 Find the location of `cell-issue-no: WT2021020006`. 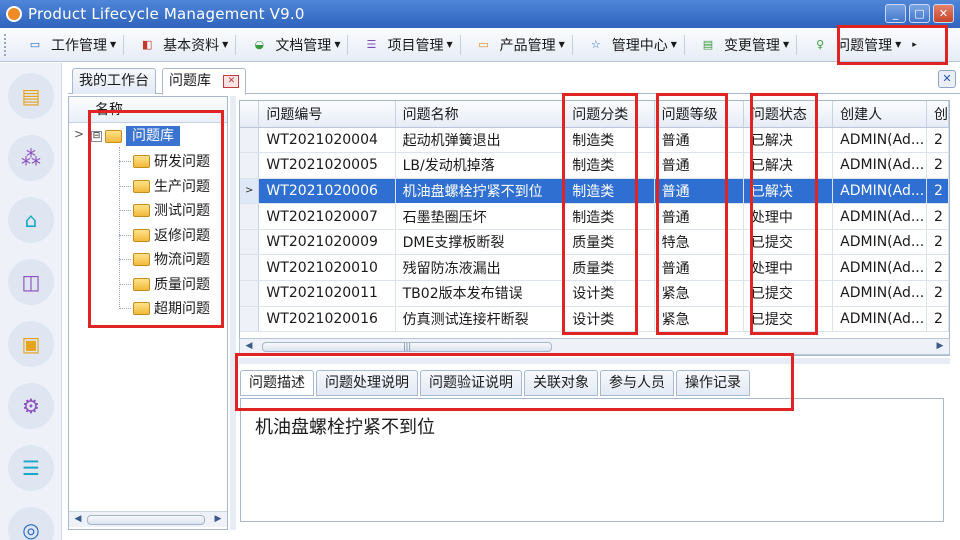

cell-issue-no: WT2021020006 is located at coordinates (327, 191).